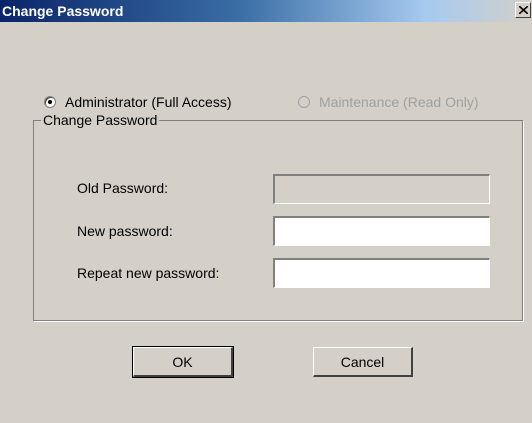 Image resolution: width=532 pixels, height=423 pixels. Describe the element at coordinates (125, 231) in the screenshot. I see `new-password-label: New password:` at that location.